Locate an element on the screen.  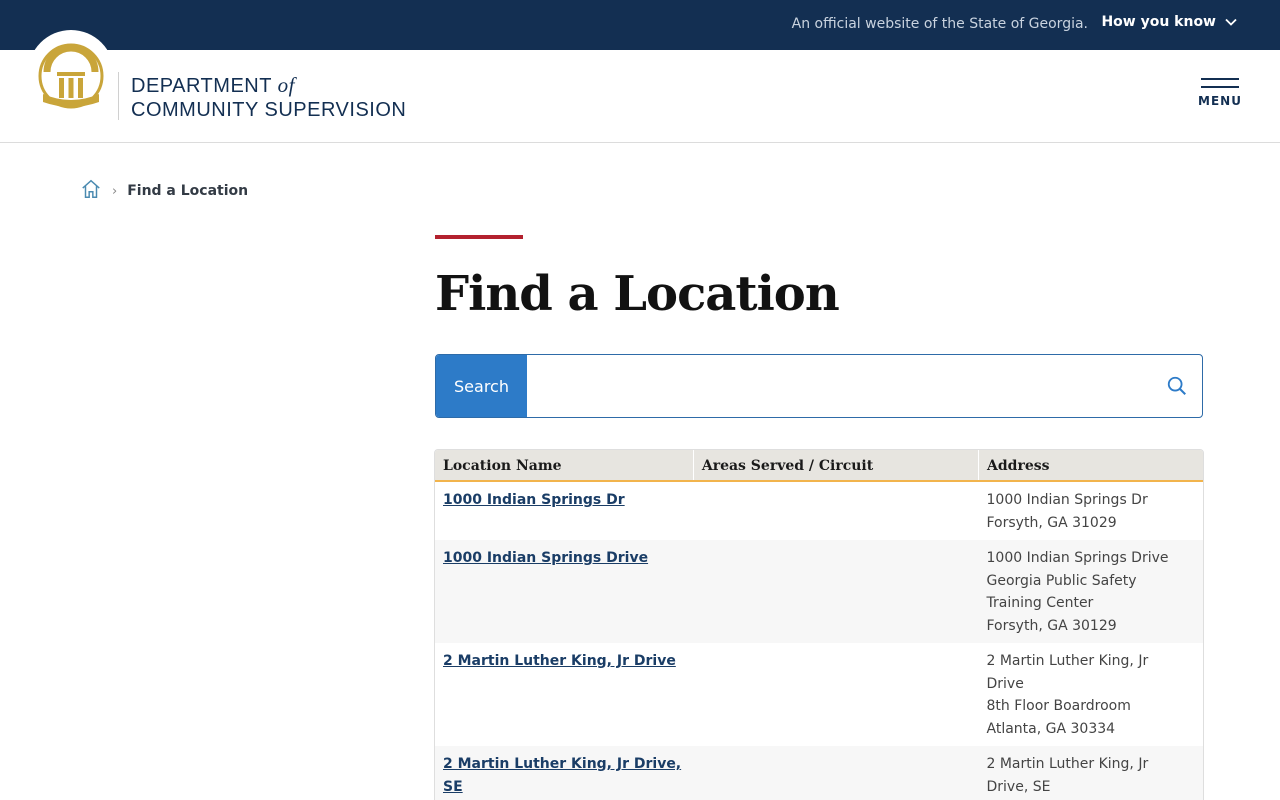
address-line: 1000 Indian Springs Dr is located at coordinates (1067, 500).